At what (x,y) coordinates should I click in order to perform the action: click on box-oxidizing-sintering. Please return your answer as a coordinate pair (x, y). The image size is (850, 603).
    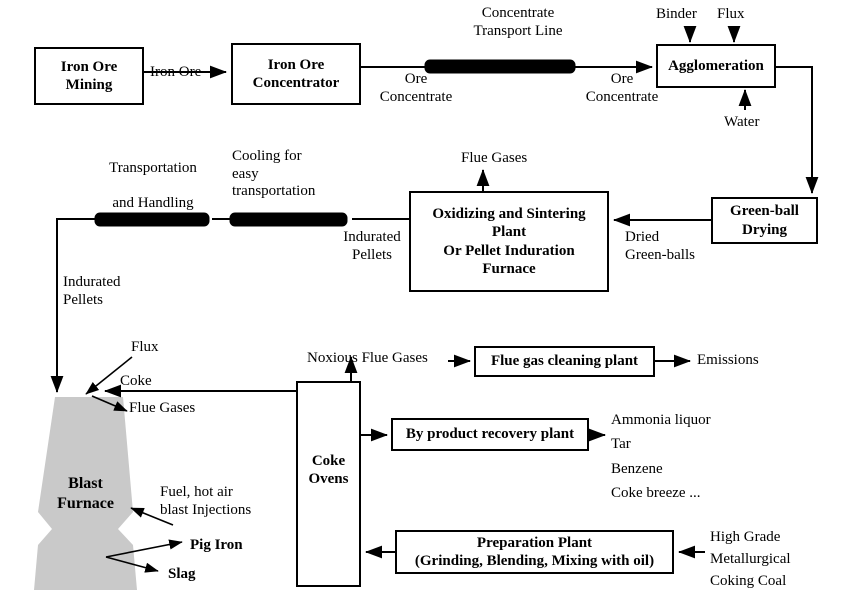
    Looking at the image, I should click on (509, 241).